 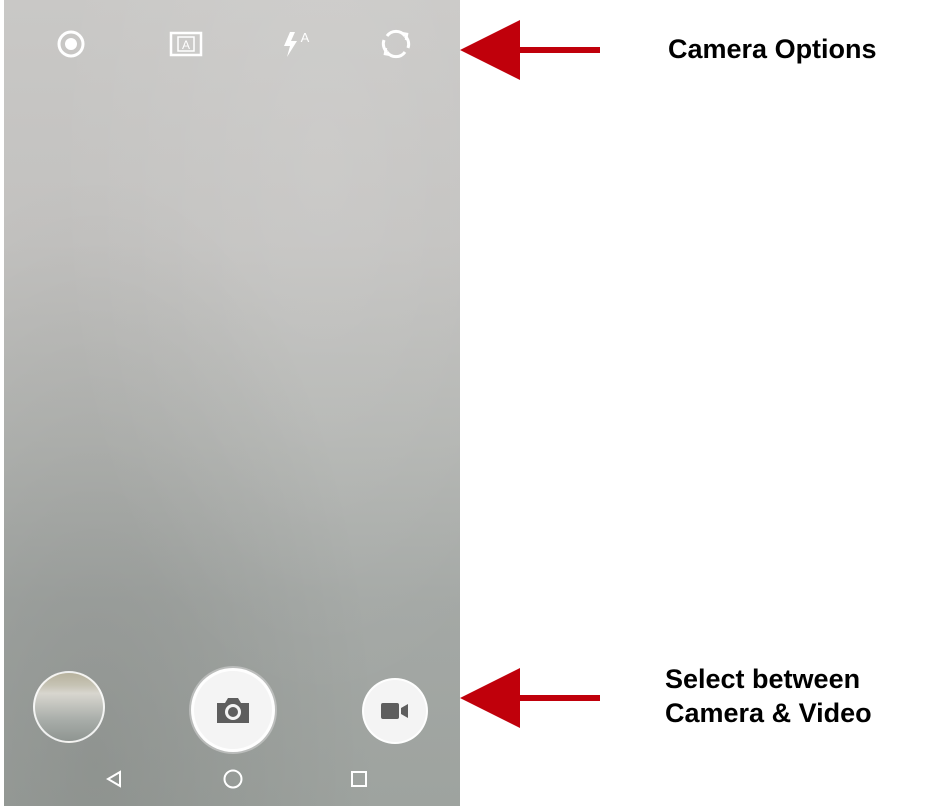 I want to click on shutter-button, so click(x=233, y=710).